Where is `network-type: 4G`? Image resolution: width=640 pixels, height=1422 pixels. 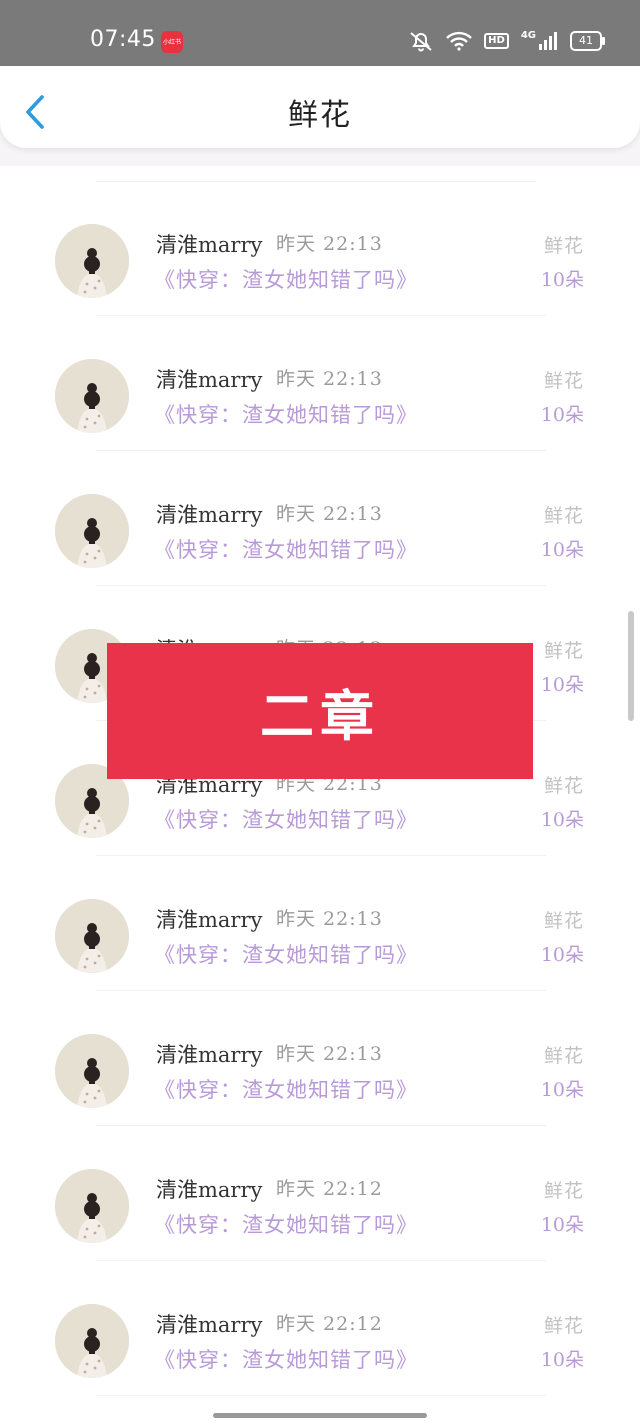 network-type: 4G is located at coordinates (528, 35).